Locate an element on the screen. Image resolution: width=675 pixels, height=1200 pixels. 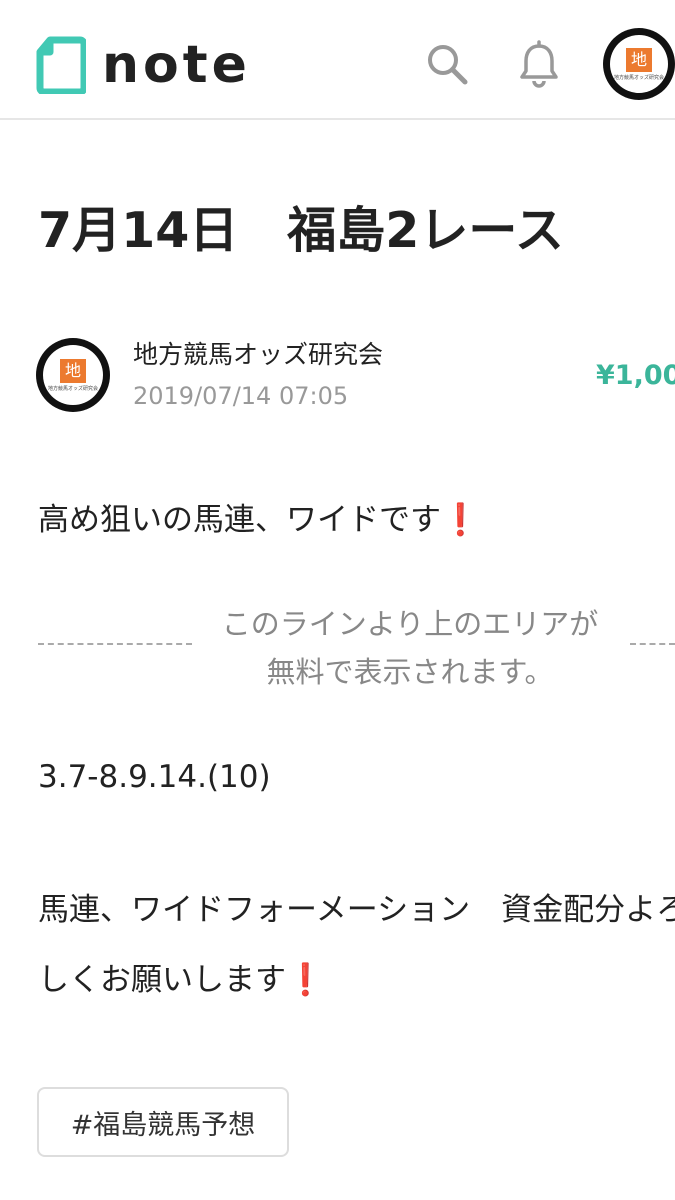
paywall-line-left is located at coordinates (115, 644).